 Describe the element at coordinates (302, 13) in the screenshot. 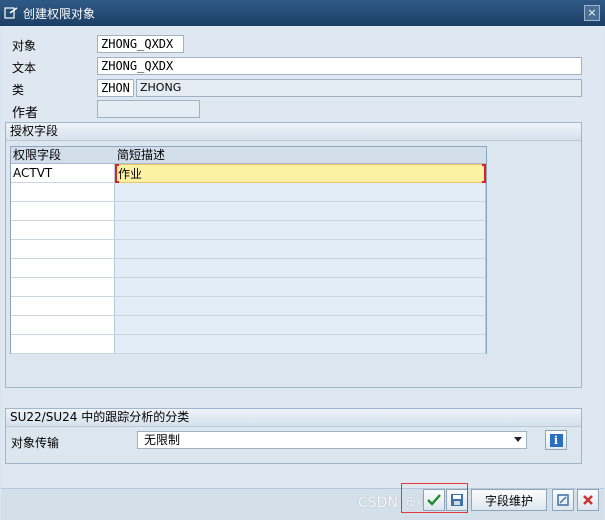

I see `title-bar: 创建权限对象 ×` at that location.